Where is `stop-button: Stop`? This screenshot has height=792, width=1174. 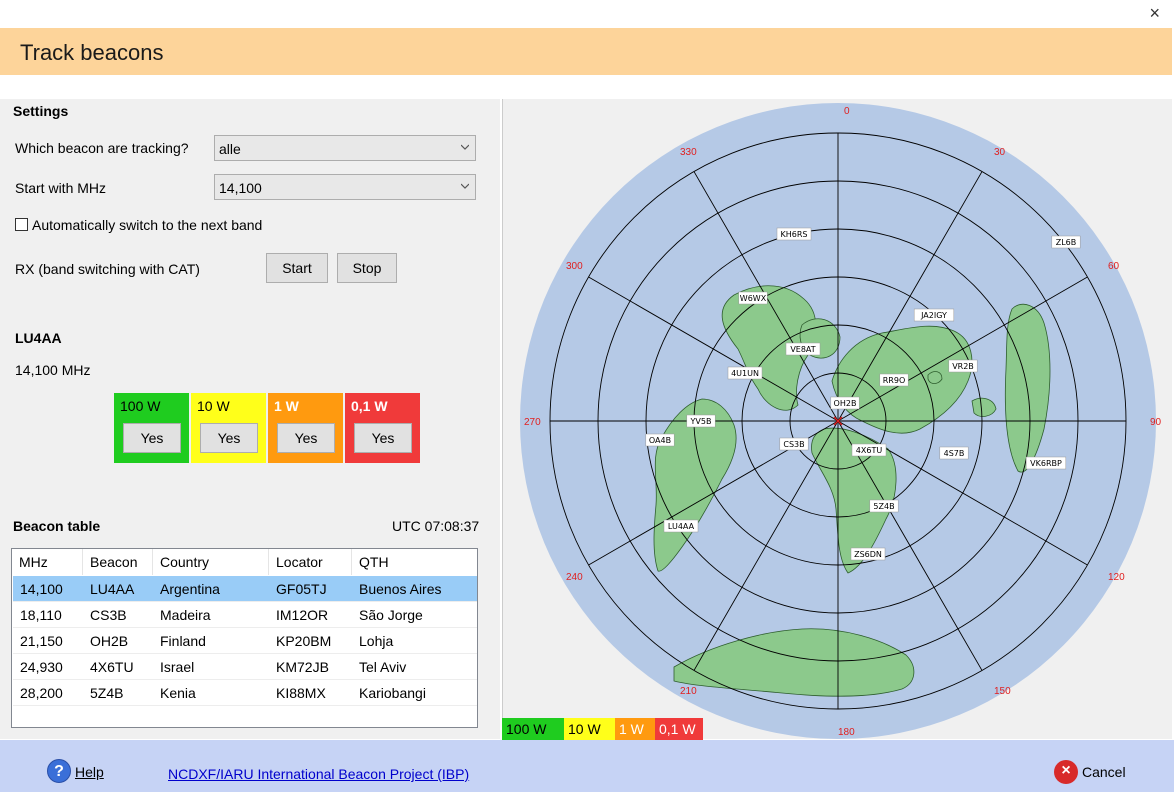
stop-button: Stop is located at coordinates (367, 268).